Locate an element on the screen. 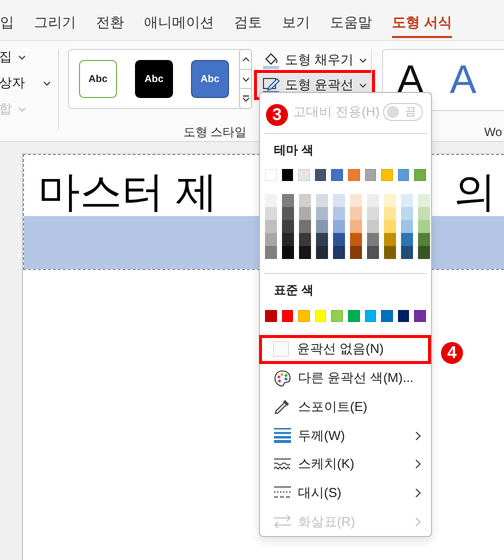  ribbon-tab: 입 is located at coordinates (7, 24).